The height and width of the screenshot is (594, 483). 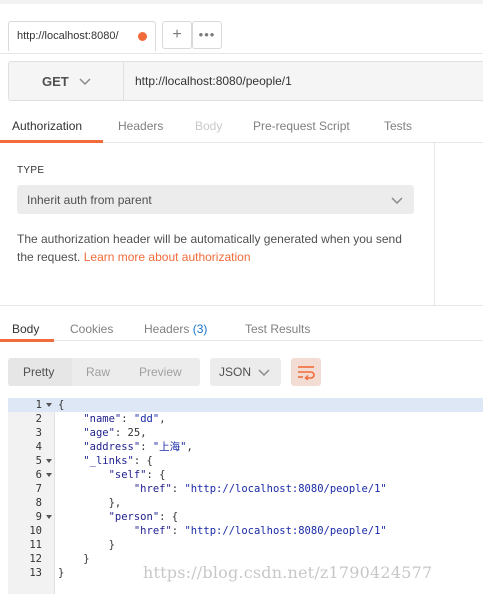 What do you see at coordinates (245, 419) in the screenshot?
I see `code-line: 2 "name": "dd",` at bounding box center [245, 419].